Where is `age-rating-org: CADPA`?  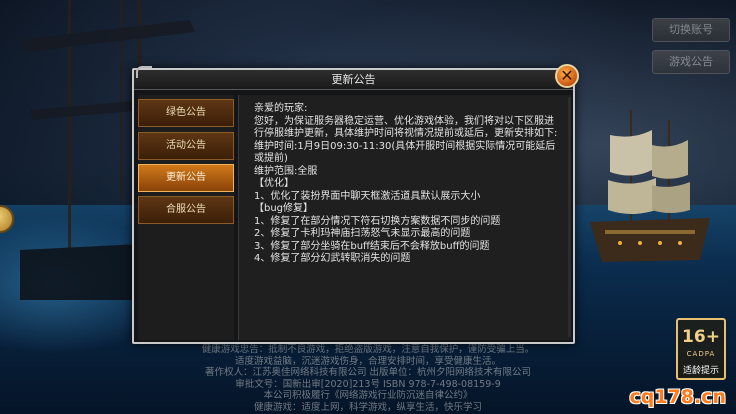 age-rating-org: CADPA is located at coordinates (701, 354).